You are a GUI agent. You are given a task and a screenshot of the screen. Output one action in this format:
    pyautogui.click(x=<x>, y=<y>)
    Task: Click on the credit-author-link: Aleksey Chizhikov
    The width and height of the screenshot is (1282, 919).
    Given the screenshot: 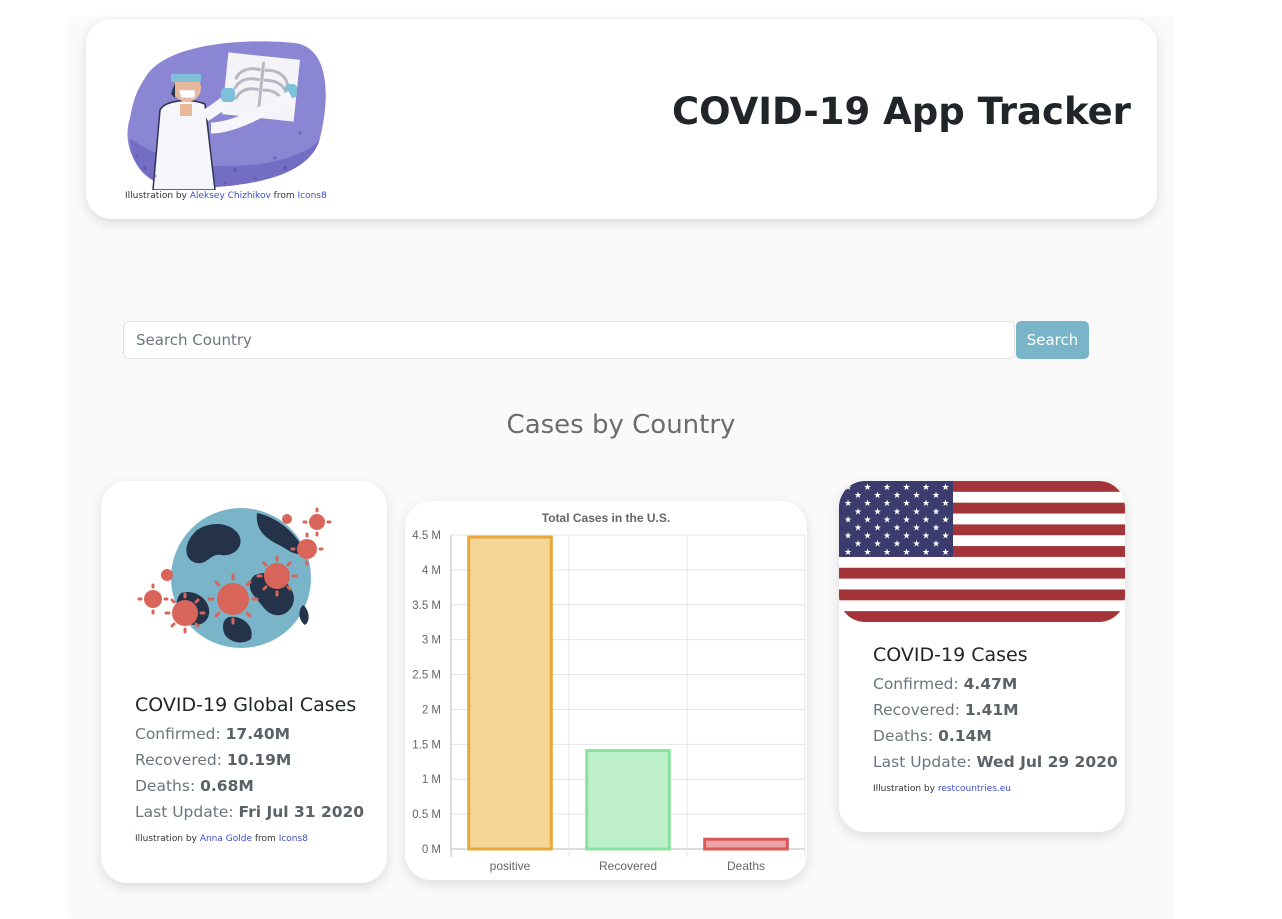 What is the action you would take?
    pyautogui.click(x=230, y=196)
    